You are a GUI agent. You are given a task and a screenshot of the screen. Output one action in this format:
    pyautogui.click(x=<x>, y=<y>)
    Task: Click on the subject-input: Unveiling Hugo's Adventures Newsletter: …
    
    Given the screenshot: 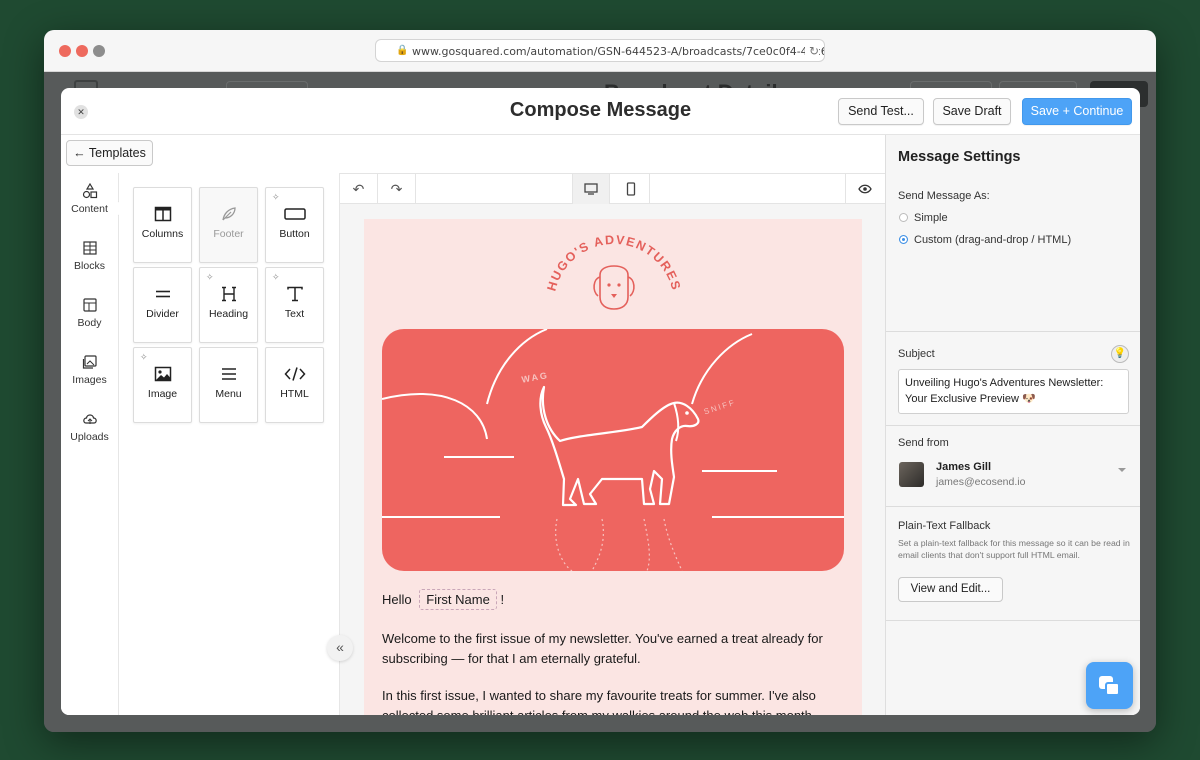 What is the action you would take?
    pyautogui.click(x=1013, y=391)
    